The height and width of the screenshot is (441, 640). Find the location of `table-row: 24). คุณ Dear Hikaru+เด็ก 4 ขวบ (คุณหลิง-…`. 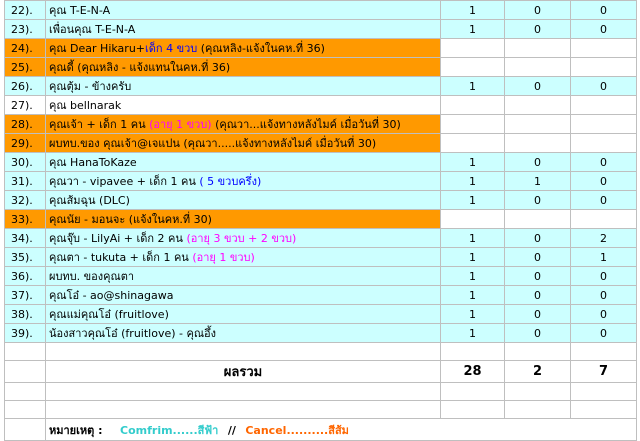

table-row: 24). คุณ Dear Hikaru+เด็ก 4 ขวบ (คุณหลิง-… is located at coordinates (320, 48).